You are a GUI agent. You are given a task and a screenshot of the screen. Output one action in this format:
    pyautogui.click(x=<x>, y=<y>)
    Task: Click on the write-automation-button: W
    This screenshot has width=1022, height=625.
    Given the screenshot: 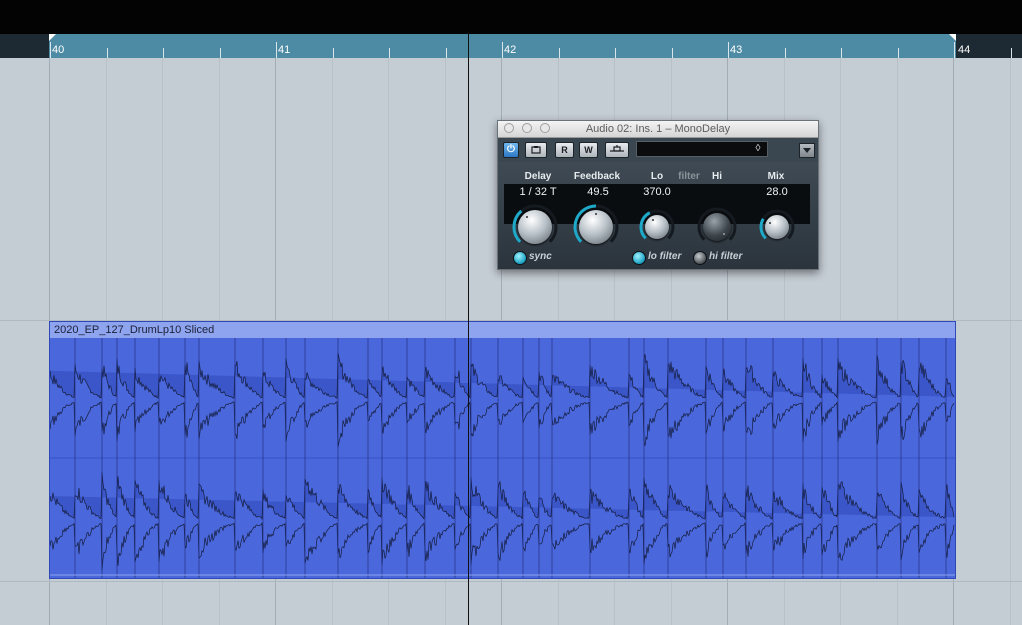 What is the action you would take?
    pyautogui.click(x=588, y=150)
    